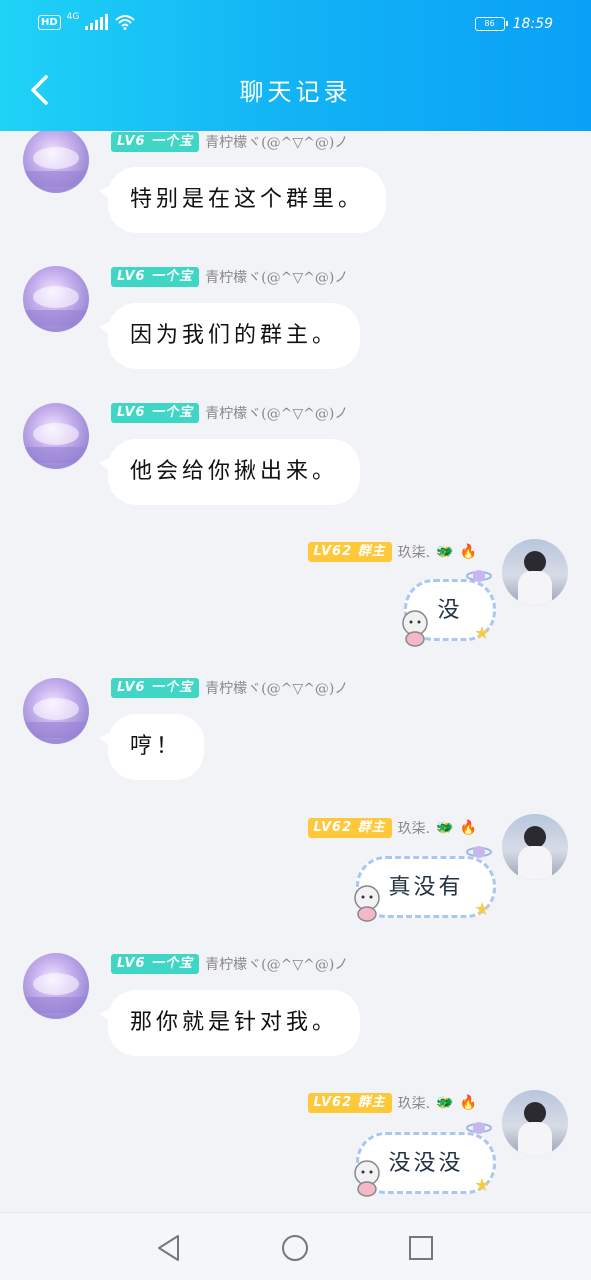  What do you see at coordinates (229, 472) in the screenshot?
I see `message-bubble: 他会给你揪出来。` at bounding box center [229, 472].